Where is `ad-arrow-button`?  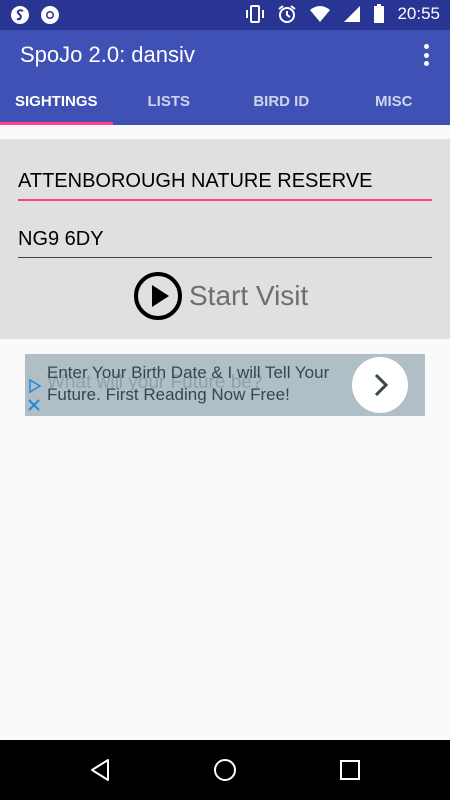 ad-arrow-button is located at coordinates (380, 385).